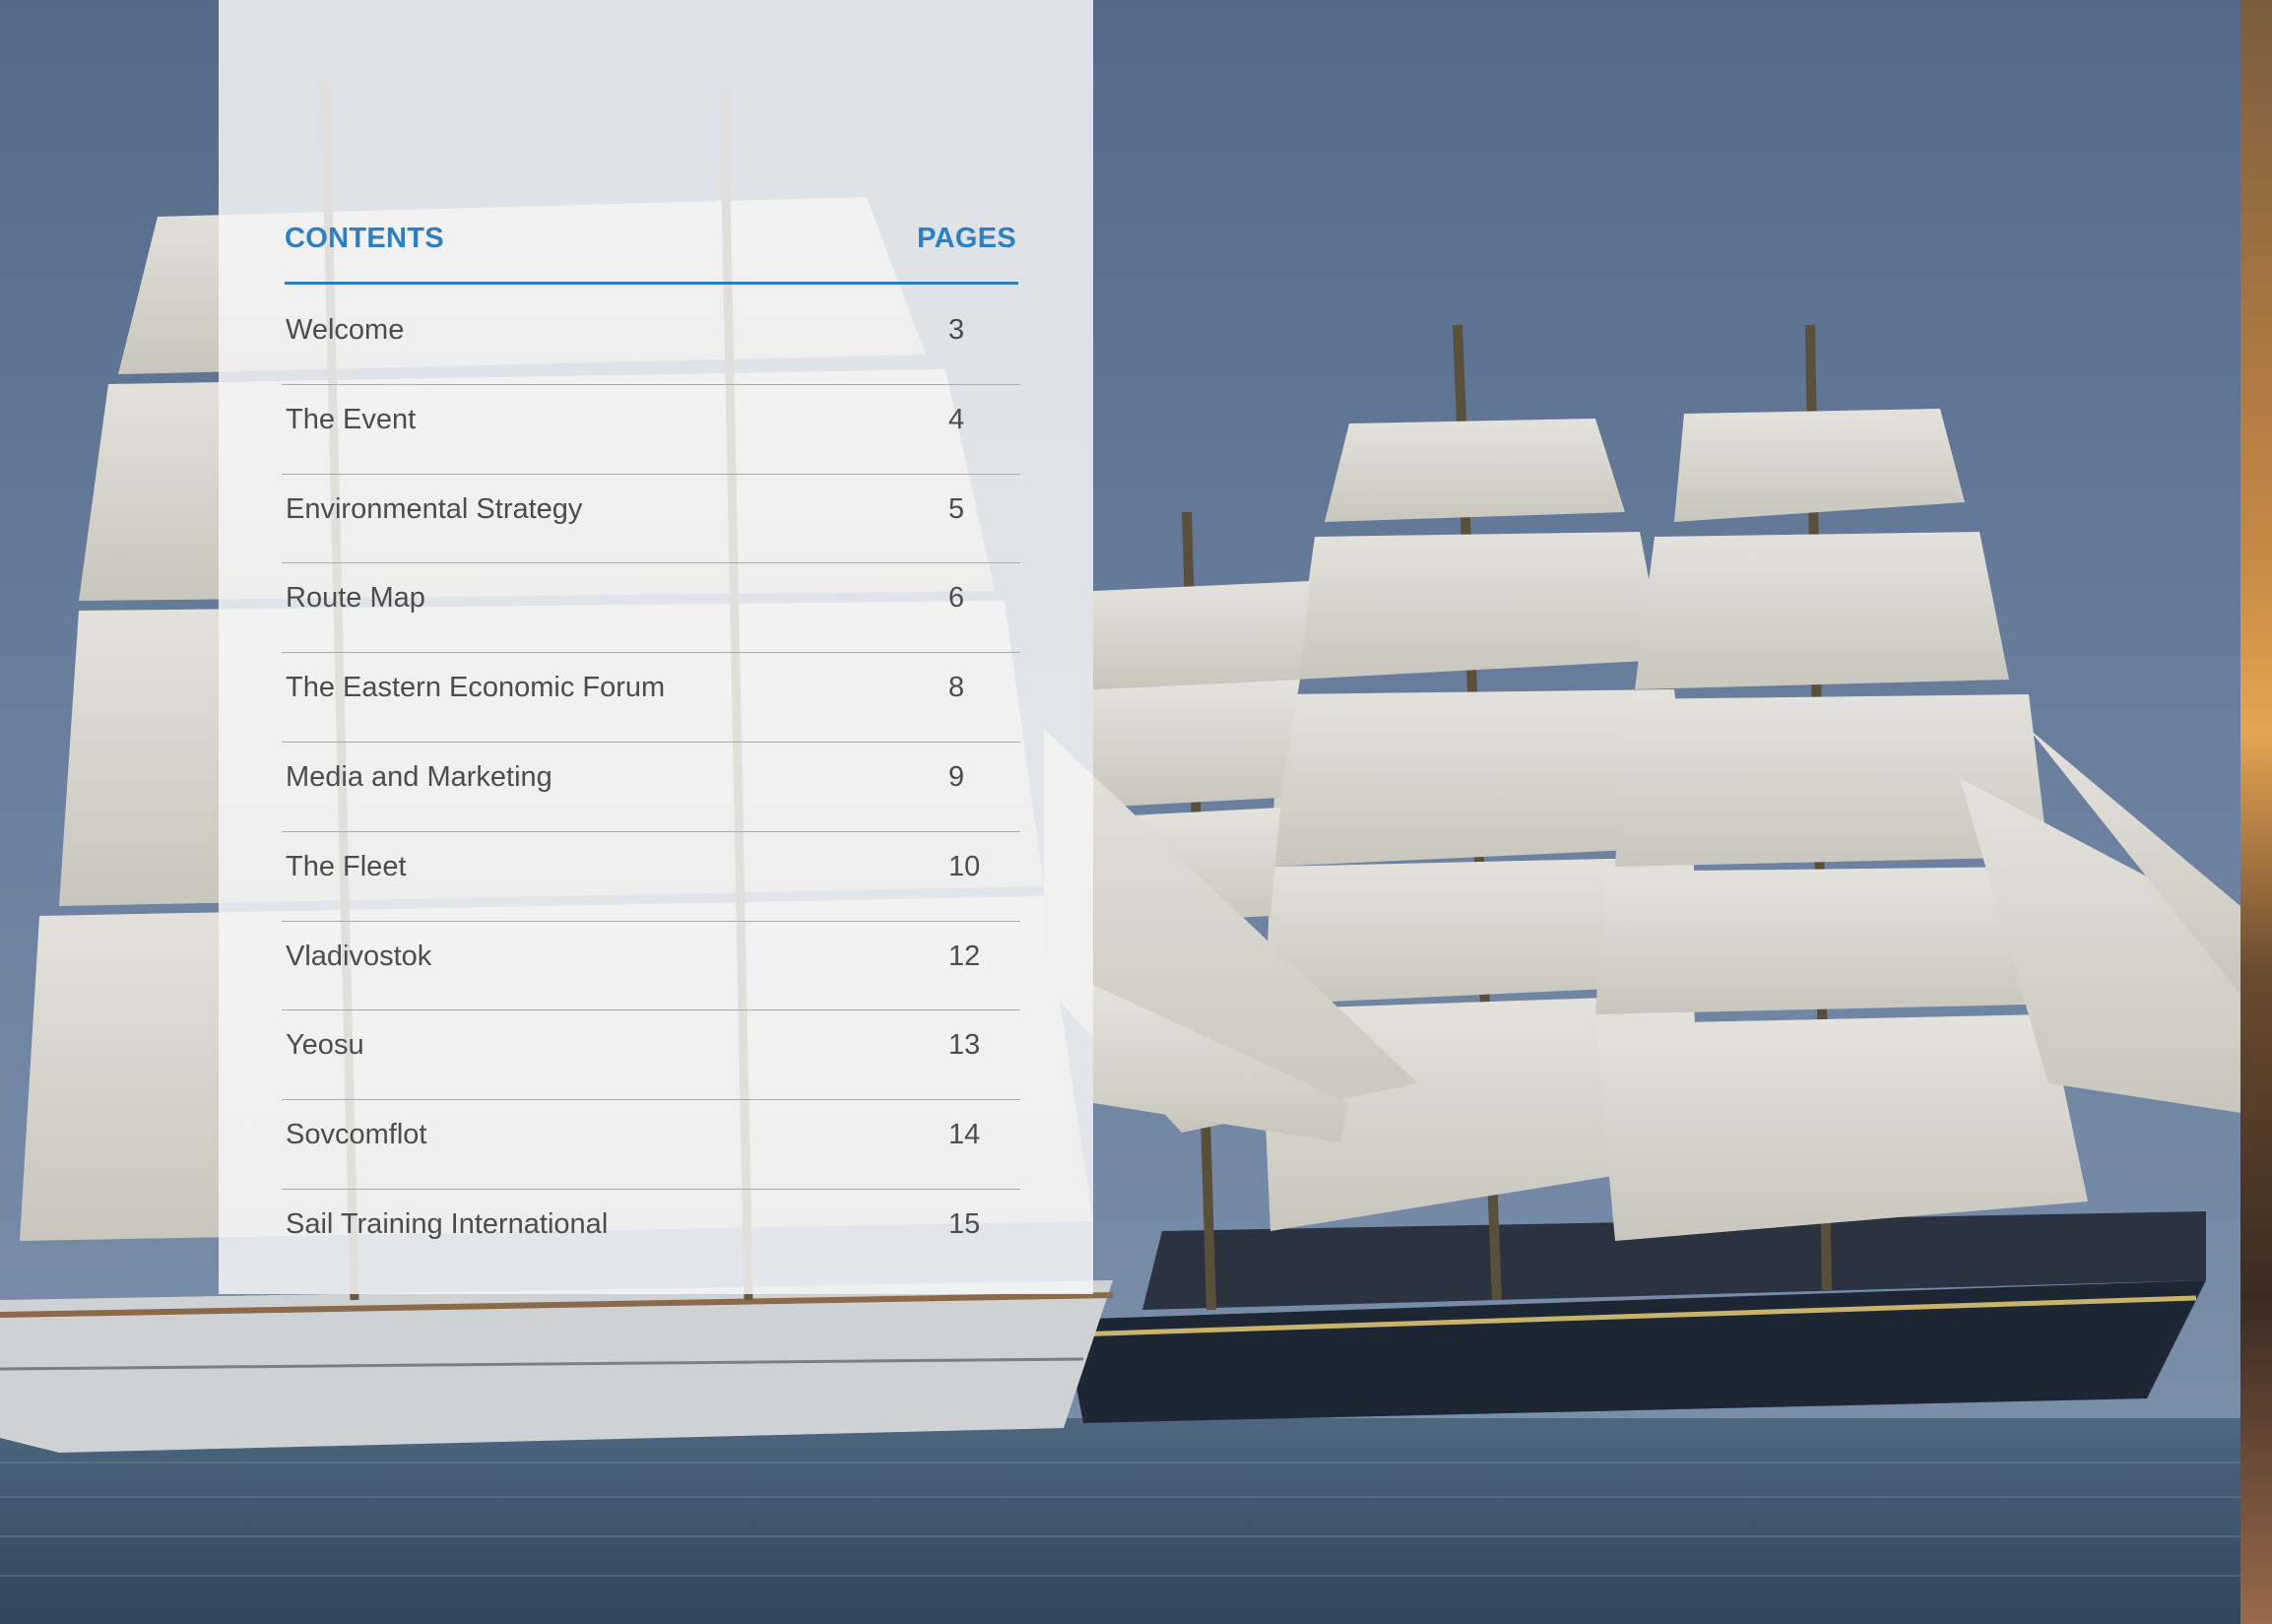  Describe the element at coordinates (651, 520) in the screenshot. I see `toc-entry-environmental-strategy: Environmental Strategy 5` at that location.